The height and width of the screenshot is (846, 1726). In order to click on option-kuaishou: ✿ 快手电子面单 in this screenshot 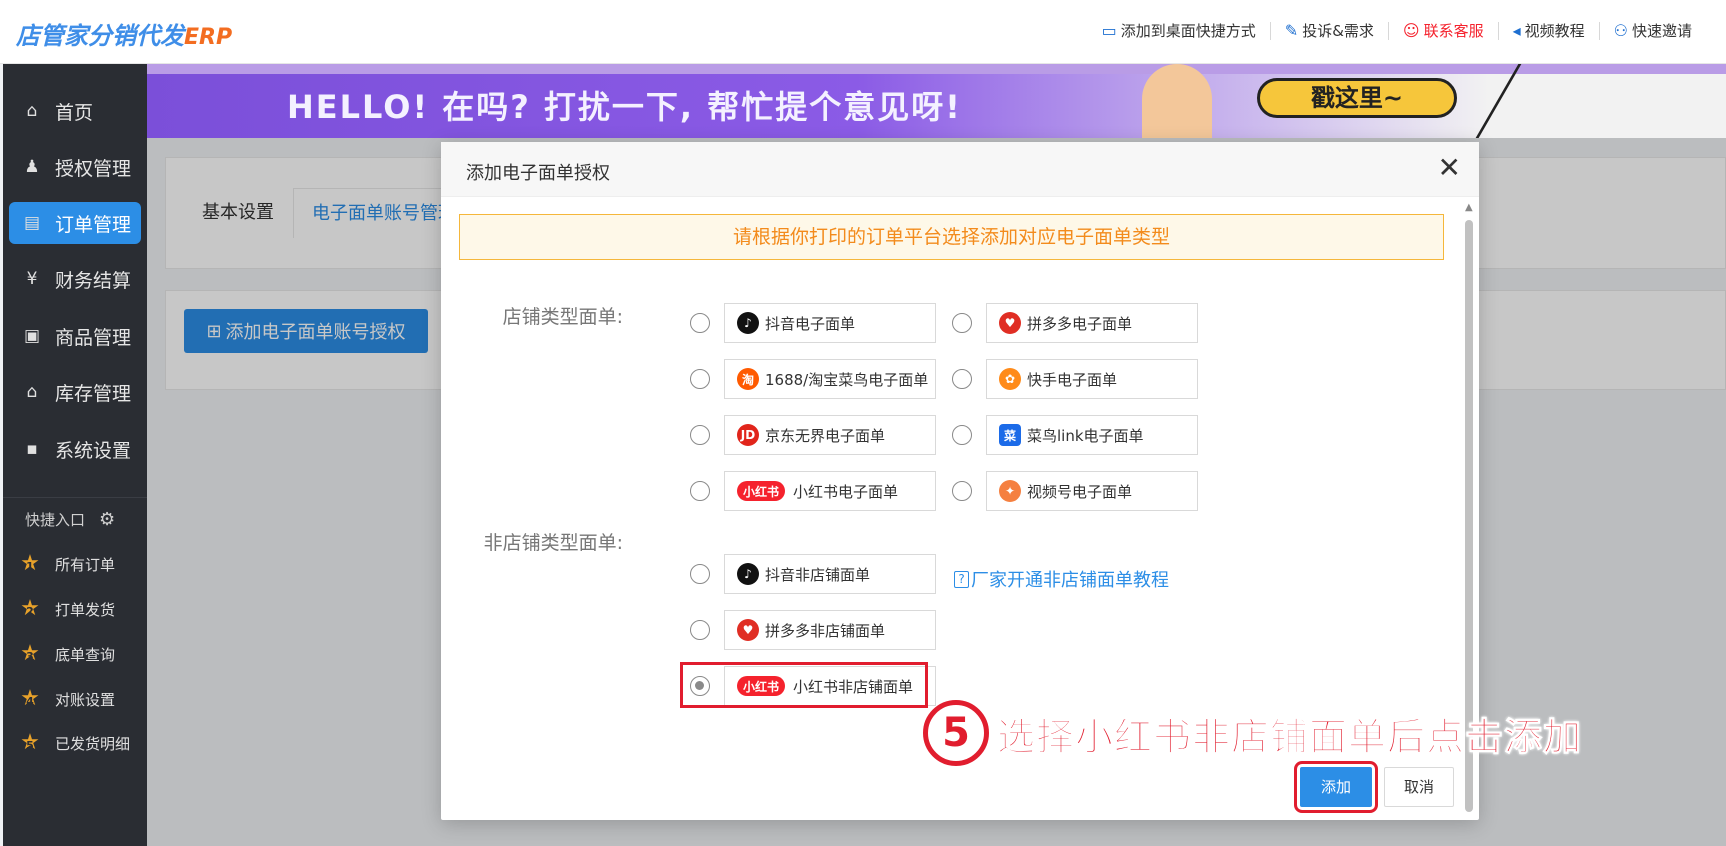, I will do `click(1075, 379)`.